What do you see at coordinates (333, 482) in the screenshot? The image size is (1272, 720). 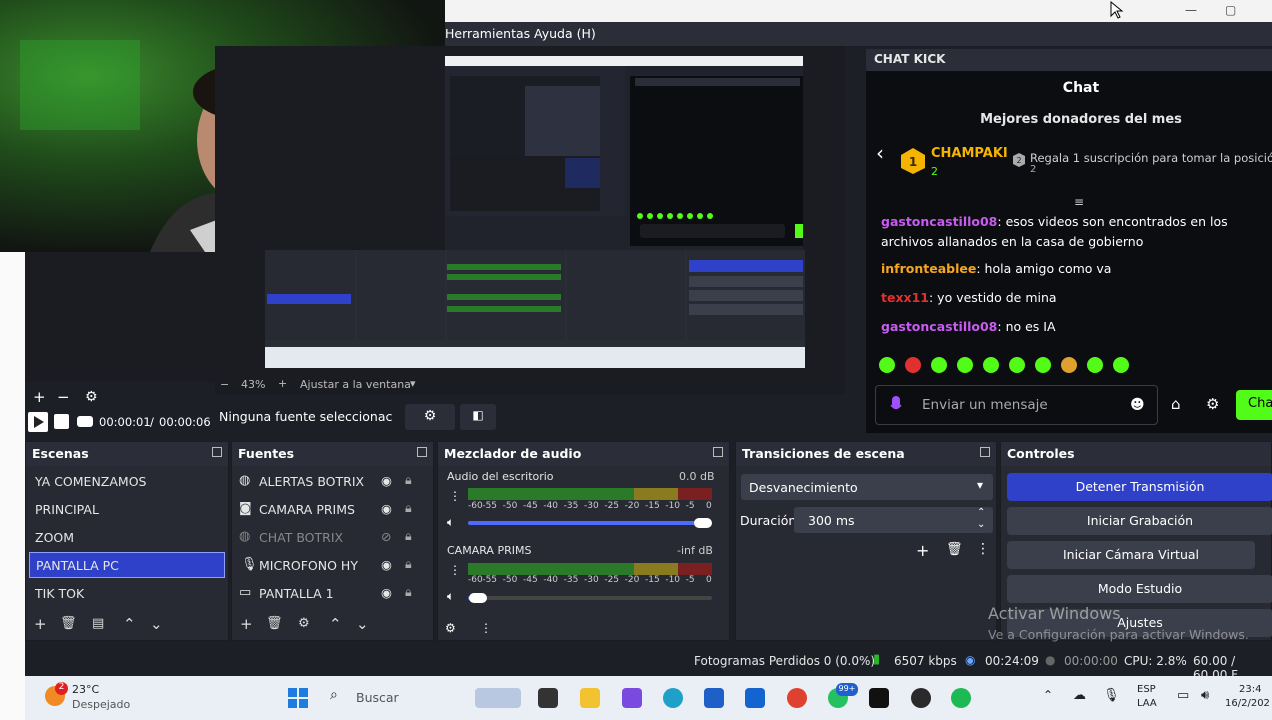 I see `source-item: ◍ ALERTAS BOTRIX ◉ 🔒︎` at bounding box center [333, 482].